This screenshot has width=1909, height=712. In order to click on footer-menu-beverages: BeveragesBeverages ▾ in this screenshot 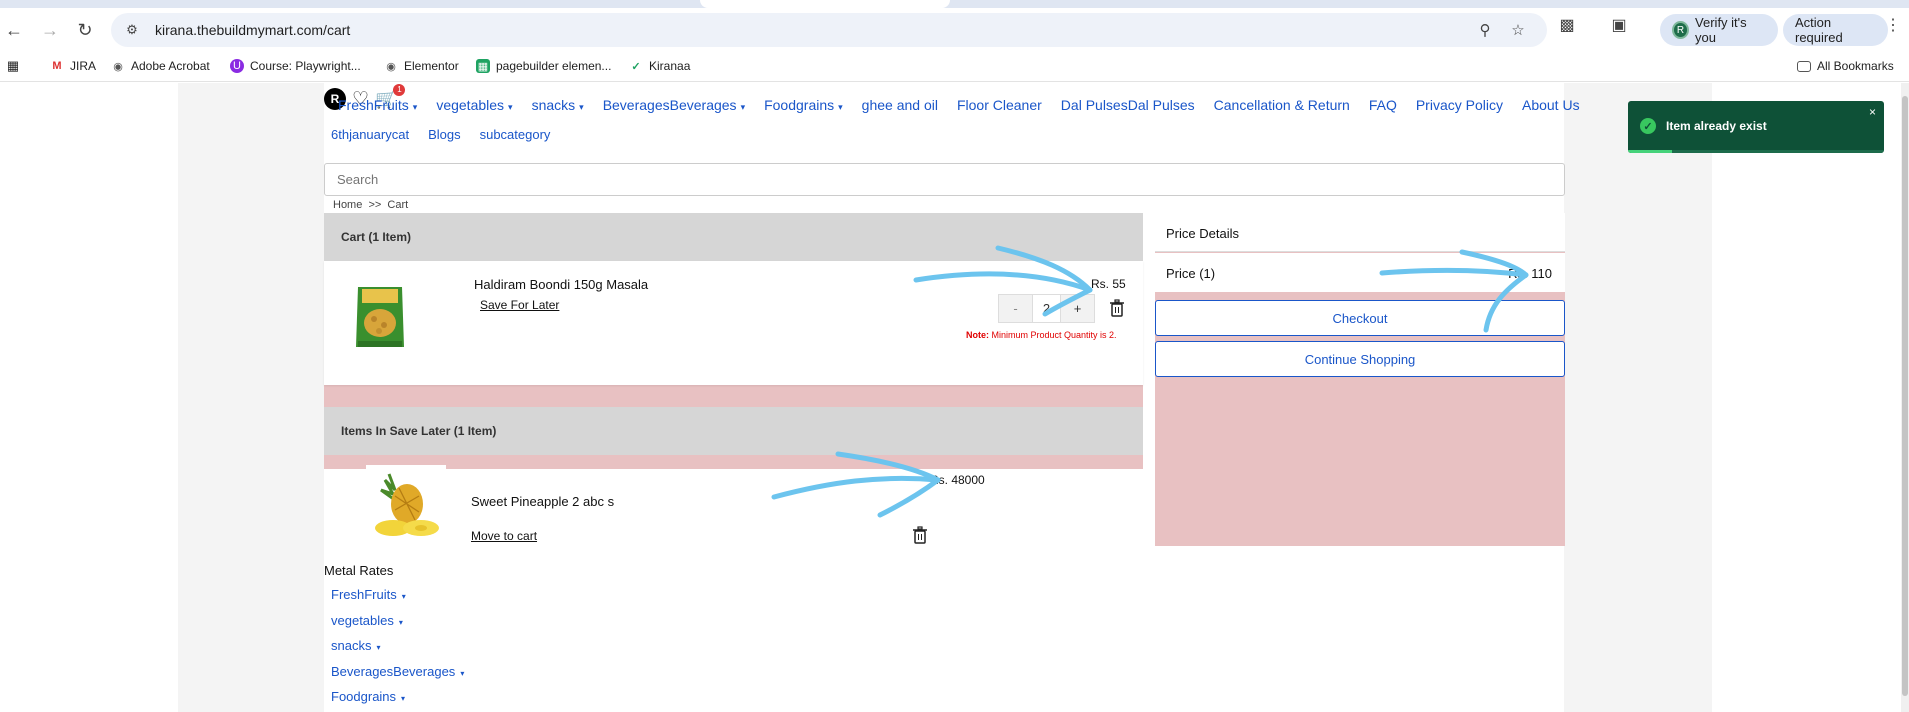, I will do `click(397, 671)`.